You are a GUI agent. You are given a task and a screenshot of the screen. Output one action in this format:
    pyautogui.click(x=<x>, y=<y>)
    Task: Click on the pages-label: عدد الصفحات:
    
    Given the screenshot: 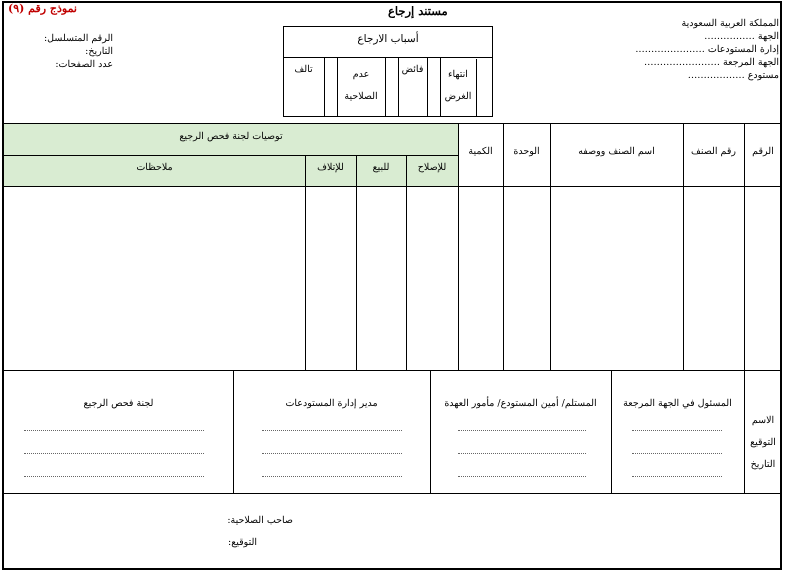 What is the action you would take?
    pyautogui.click(x=84, y=64)
    